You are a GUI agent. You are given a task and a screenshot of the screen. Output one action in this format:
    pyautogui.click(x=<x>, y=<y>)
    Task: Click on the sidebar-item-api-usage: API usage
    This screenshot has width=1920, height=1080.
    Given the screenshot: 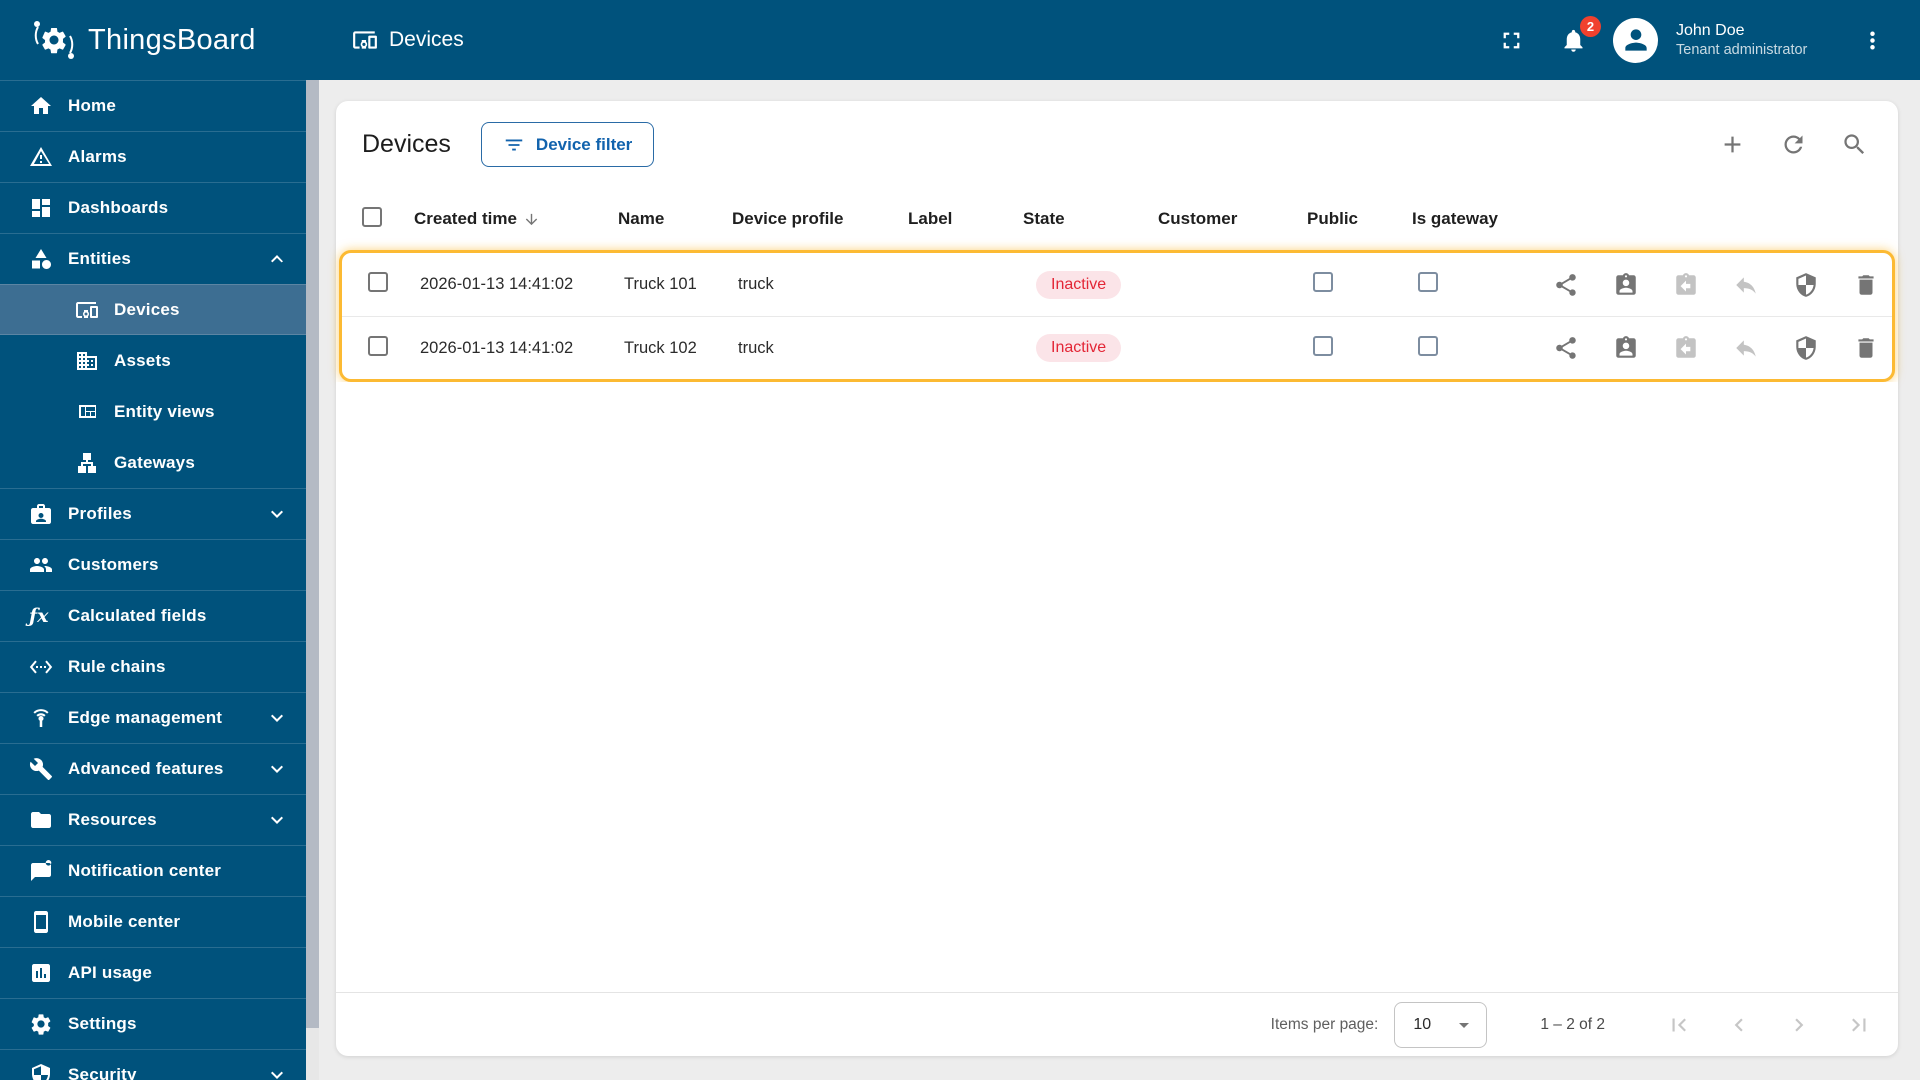 What is the action you would take?
    pyautogui.click(x=153, y=972)
    